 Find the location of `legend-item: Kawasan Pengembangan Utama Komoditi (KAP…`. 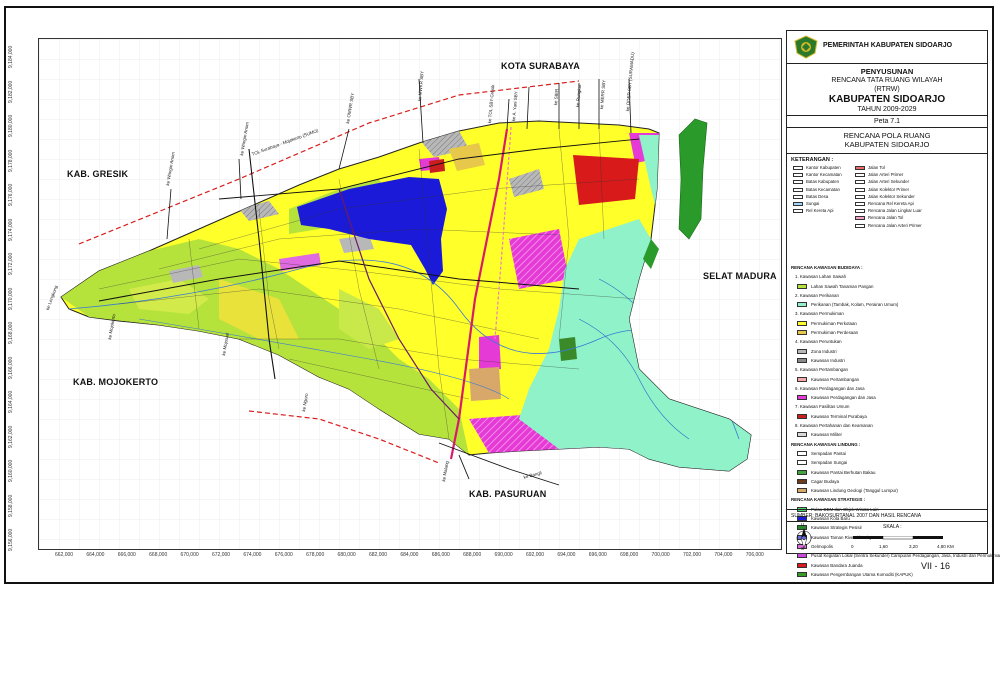

legend-item: Kawasan Pengembangan Utama Komoditi (KAP… is located at coordinates (888, 574).